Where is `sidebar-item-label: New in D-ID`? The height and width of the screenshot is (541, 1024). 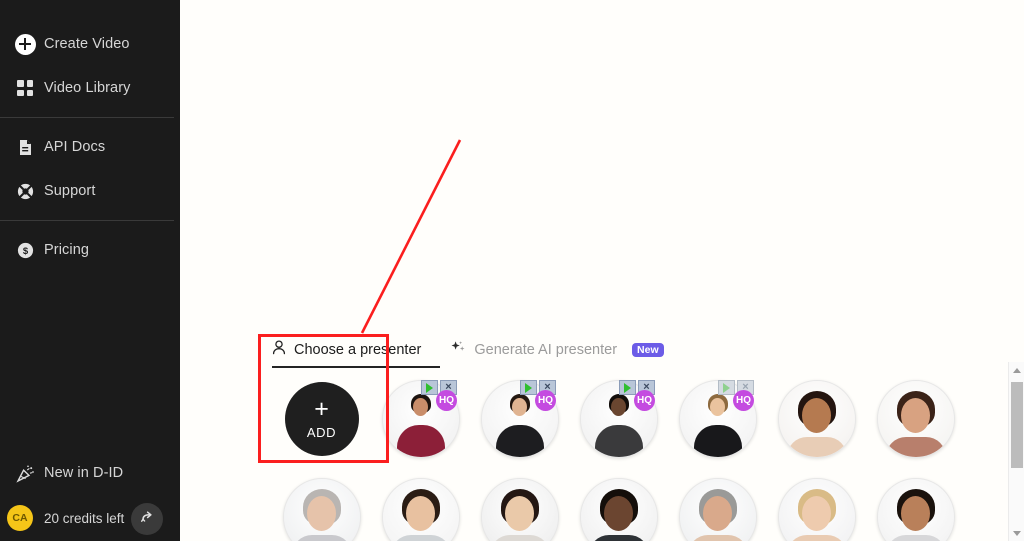 sidebar-item-label: New in D-ID is located at coordinates (84, 473).